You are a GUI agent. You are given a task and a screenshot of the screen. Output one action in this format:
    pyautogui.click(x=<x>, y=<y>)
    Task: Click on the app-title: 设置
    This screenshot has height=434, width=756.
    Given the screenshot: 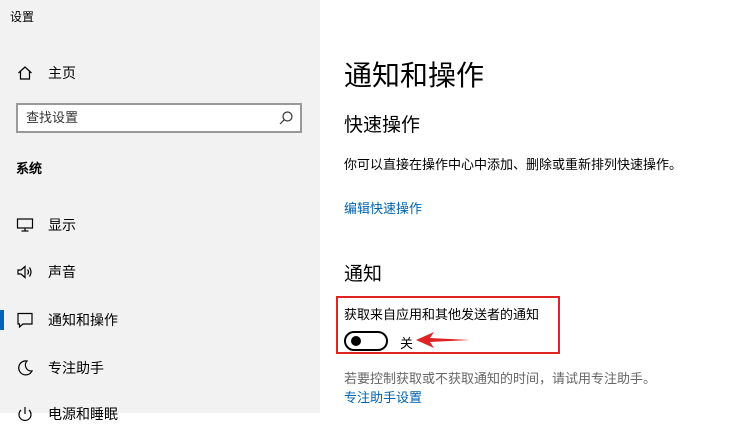 What is the action you would take?
    pyautogui.click(x=22, y=17)
    